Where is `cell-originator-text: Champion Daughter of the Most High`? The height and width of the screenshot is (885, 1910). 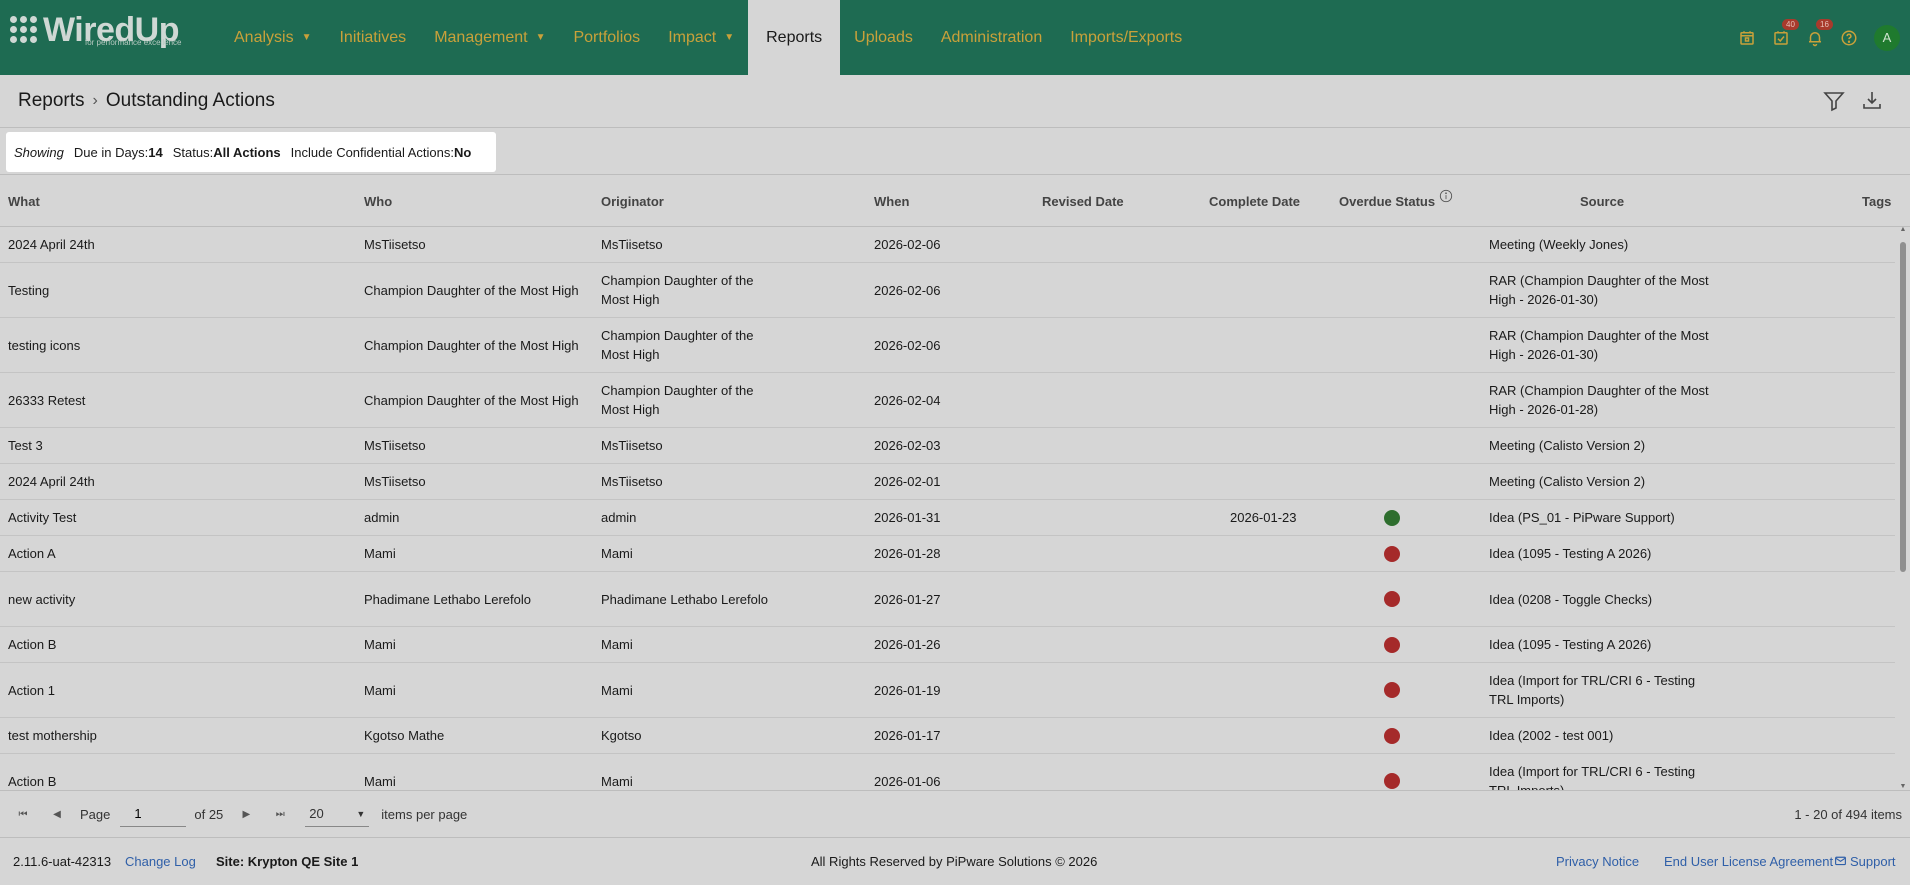 cell-originator-text: Champion Daughter of the Most High is located at coordinates (677, 345).